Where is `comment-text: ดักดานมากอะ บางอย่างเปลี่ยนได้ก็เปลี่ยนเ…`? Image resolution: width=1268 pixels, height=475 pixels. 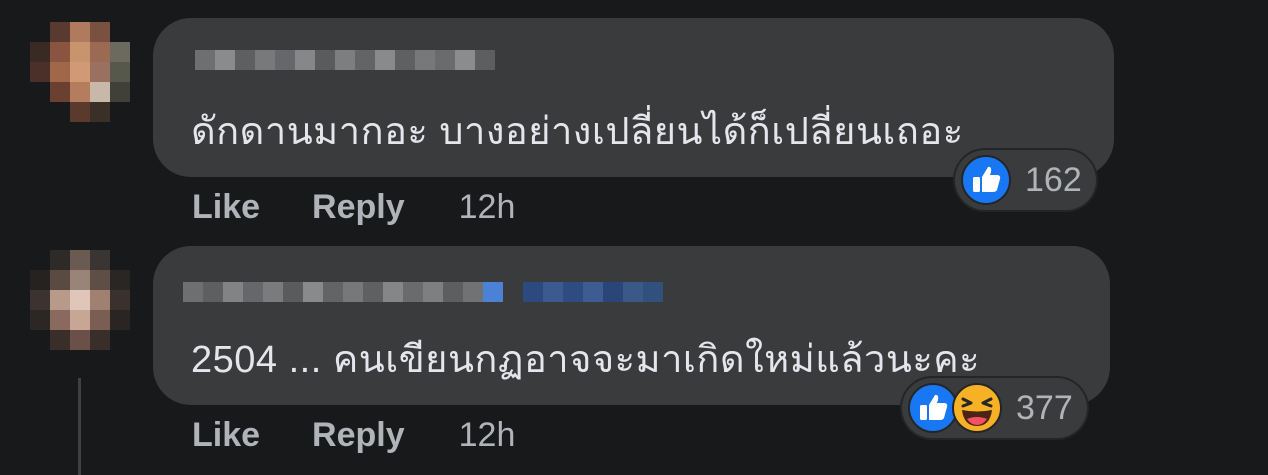 comment-text: ดักดานมากอะ บางอย่างเปลี่ยนได้ก็เปลี่ยนเ… is located at coordinates (577, 132).